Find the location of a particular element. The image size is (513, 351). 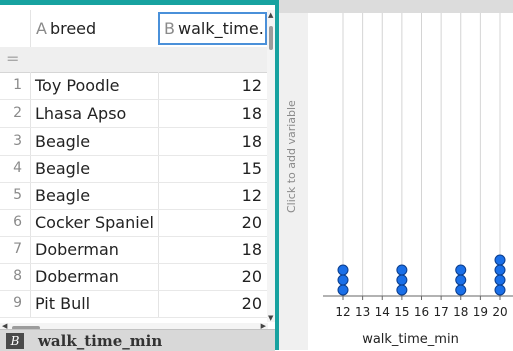

breed-cell: Pit Bull is located at coordinates (62, 303).